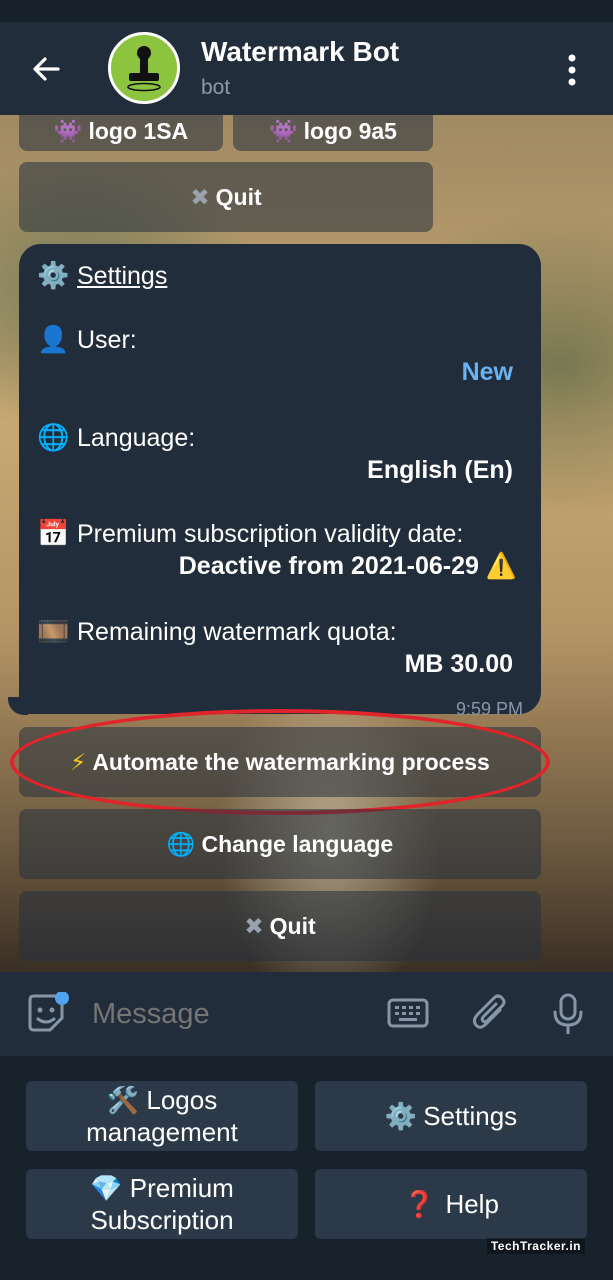  What do you see at coordinates (78, 761) in the screenshot?
I see `lightning-icon: ⚡` at bounding box center [78, 761].